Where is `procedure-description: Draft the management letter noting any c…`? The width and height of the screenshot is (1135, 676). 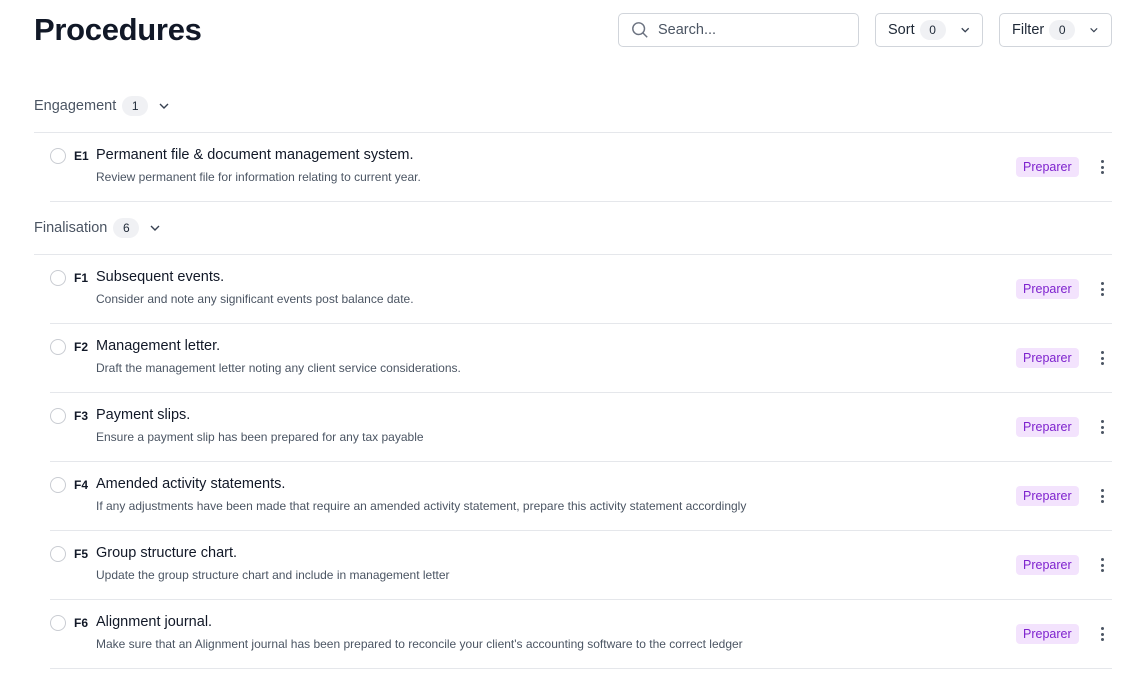
procedure-description: Draft the management letter noting any c… is located at coordinates (278, 368).